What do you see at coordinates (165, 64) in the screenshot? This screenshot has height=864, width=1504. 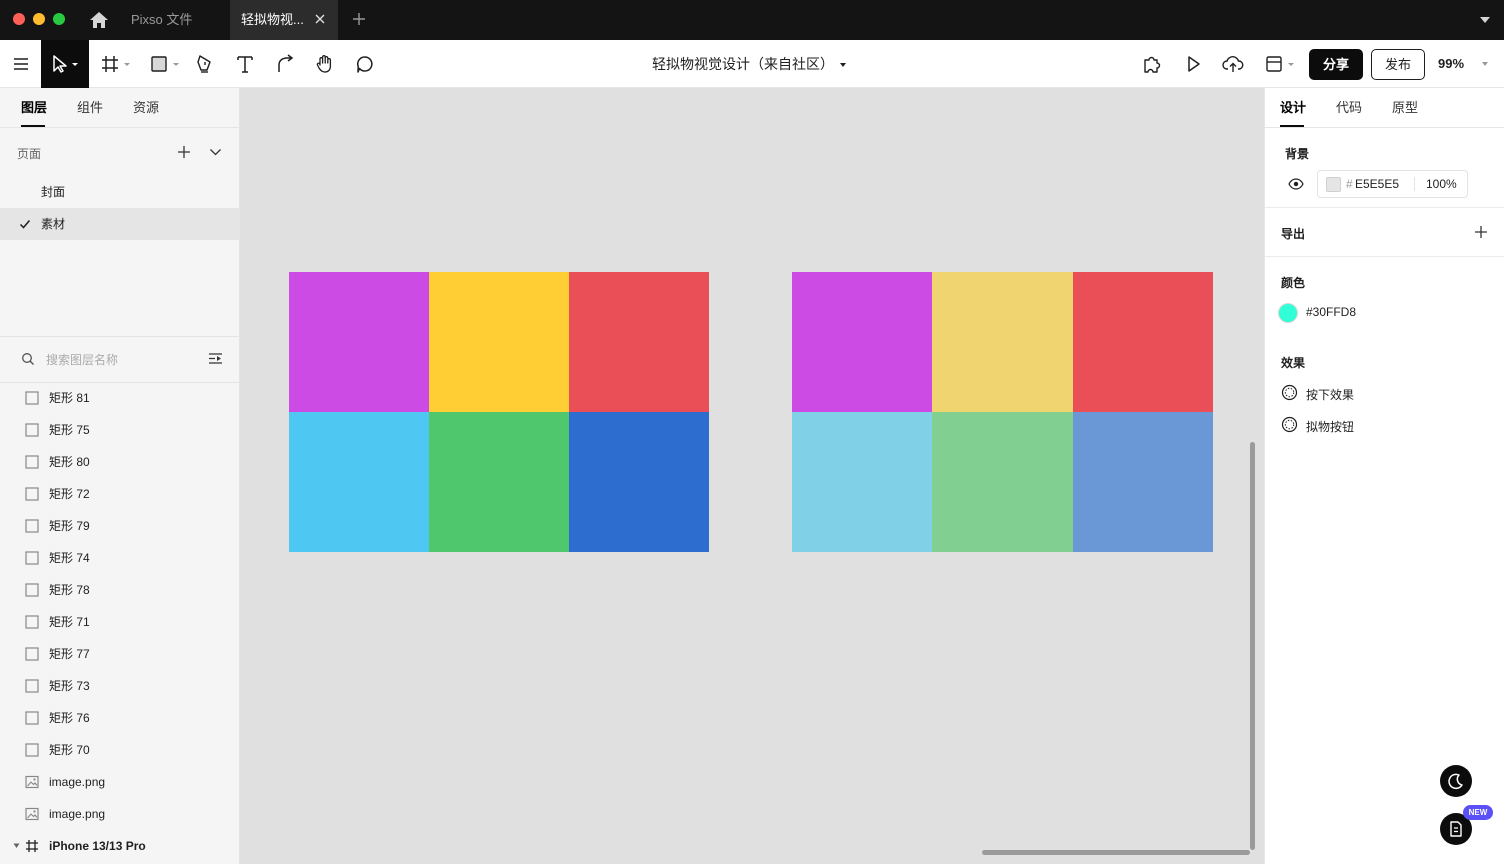 I see `shape-tool-button` at bounding box center [165, 64].